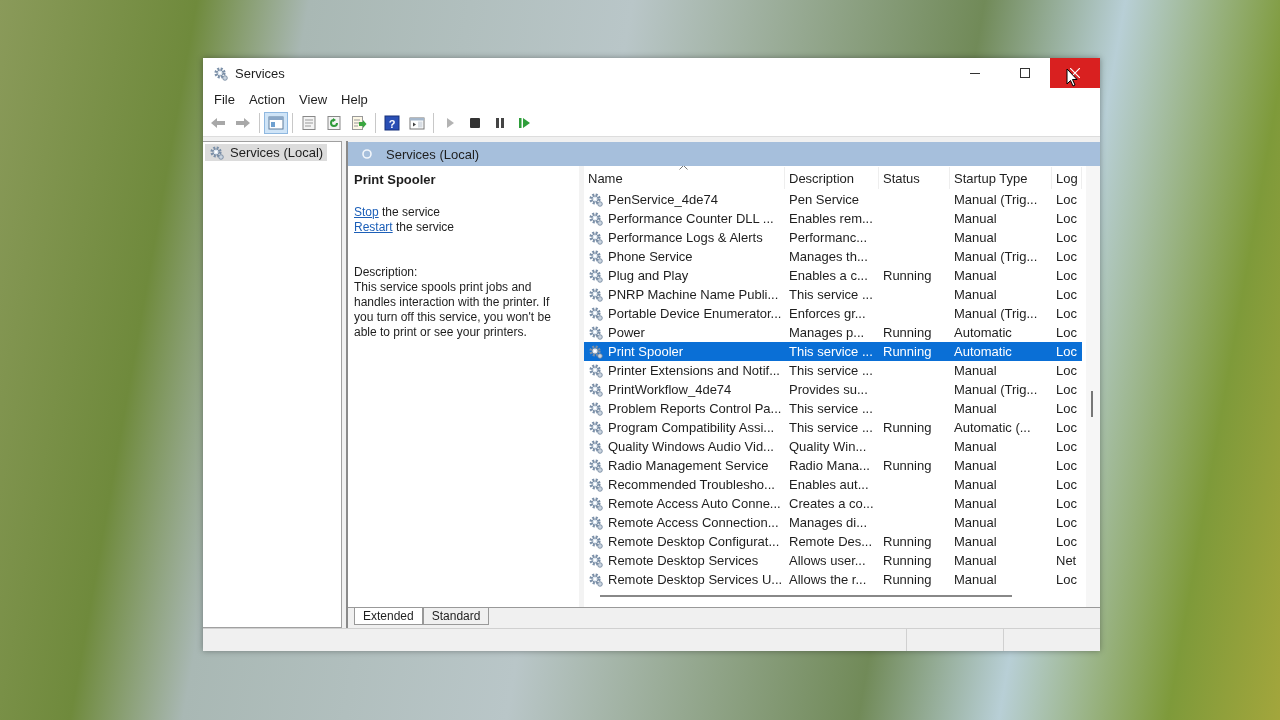 The height and width of the screenshot is (720, 1280). I want to click on view-tab: Extended, so click(388, 616).